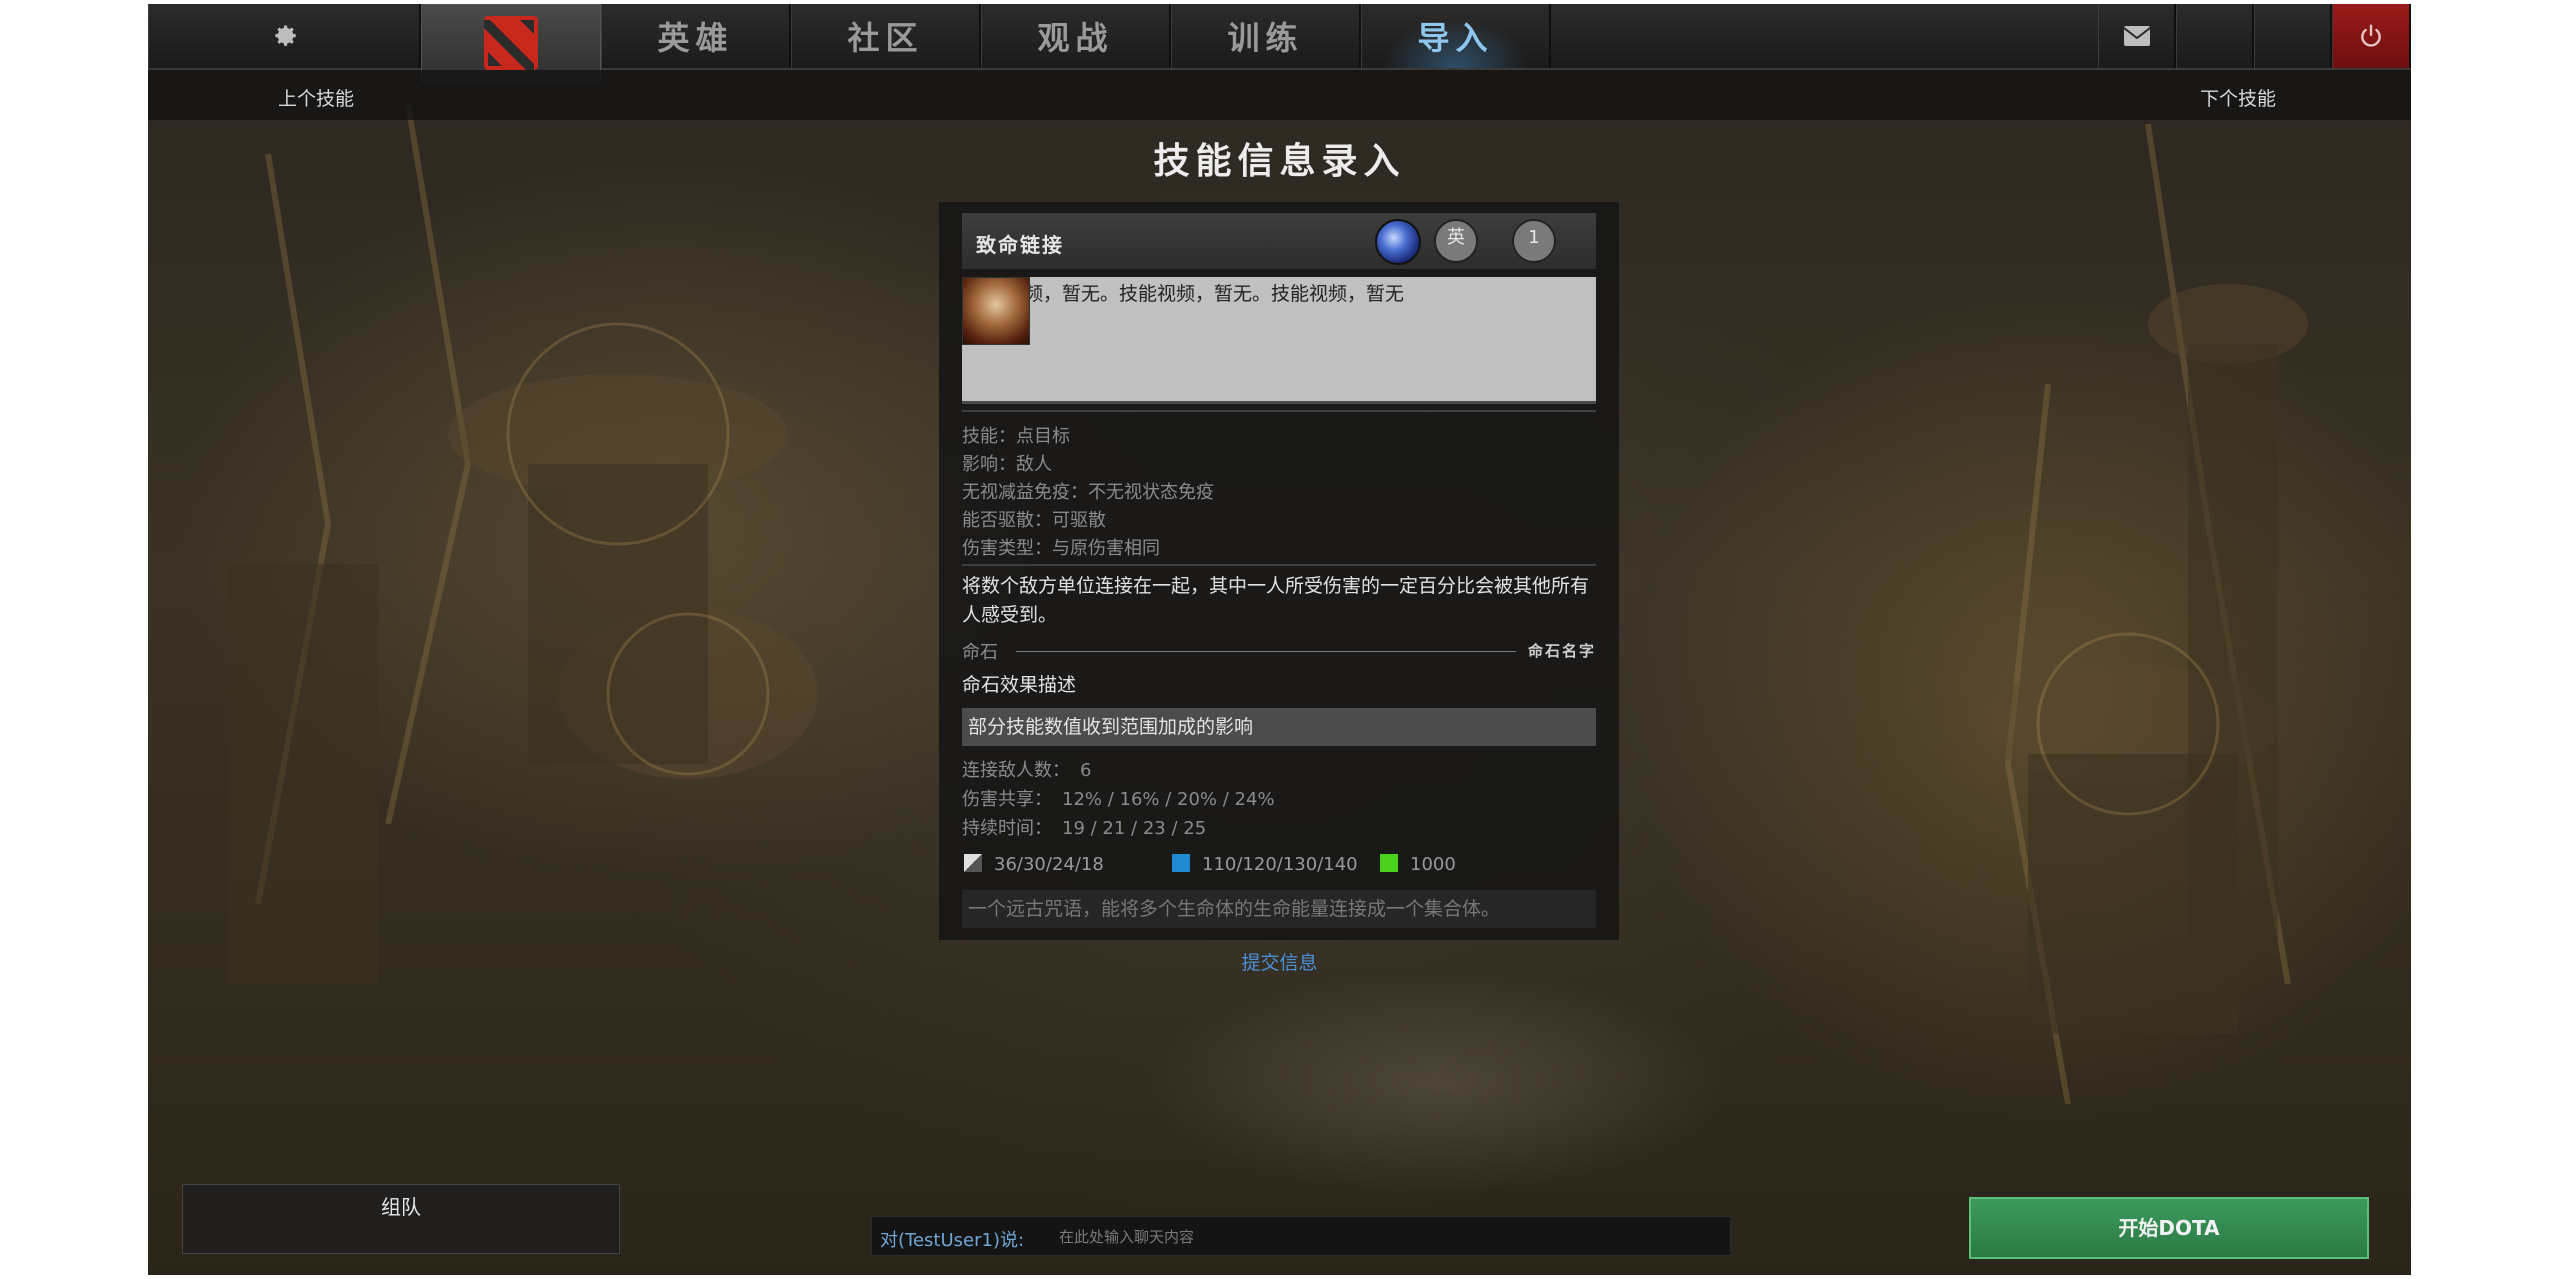 The height and width of the screenshot is (1279, 2559). I want to click on submit-info-link: 提交信息, so click(1279, 963).